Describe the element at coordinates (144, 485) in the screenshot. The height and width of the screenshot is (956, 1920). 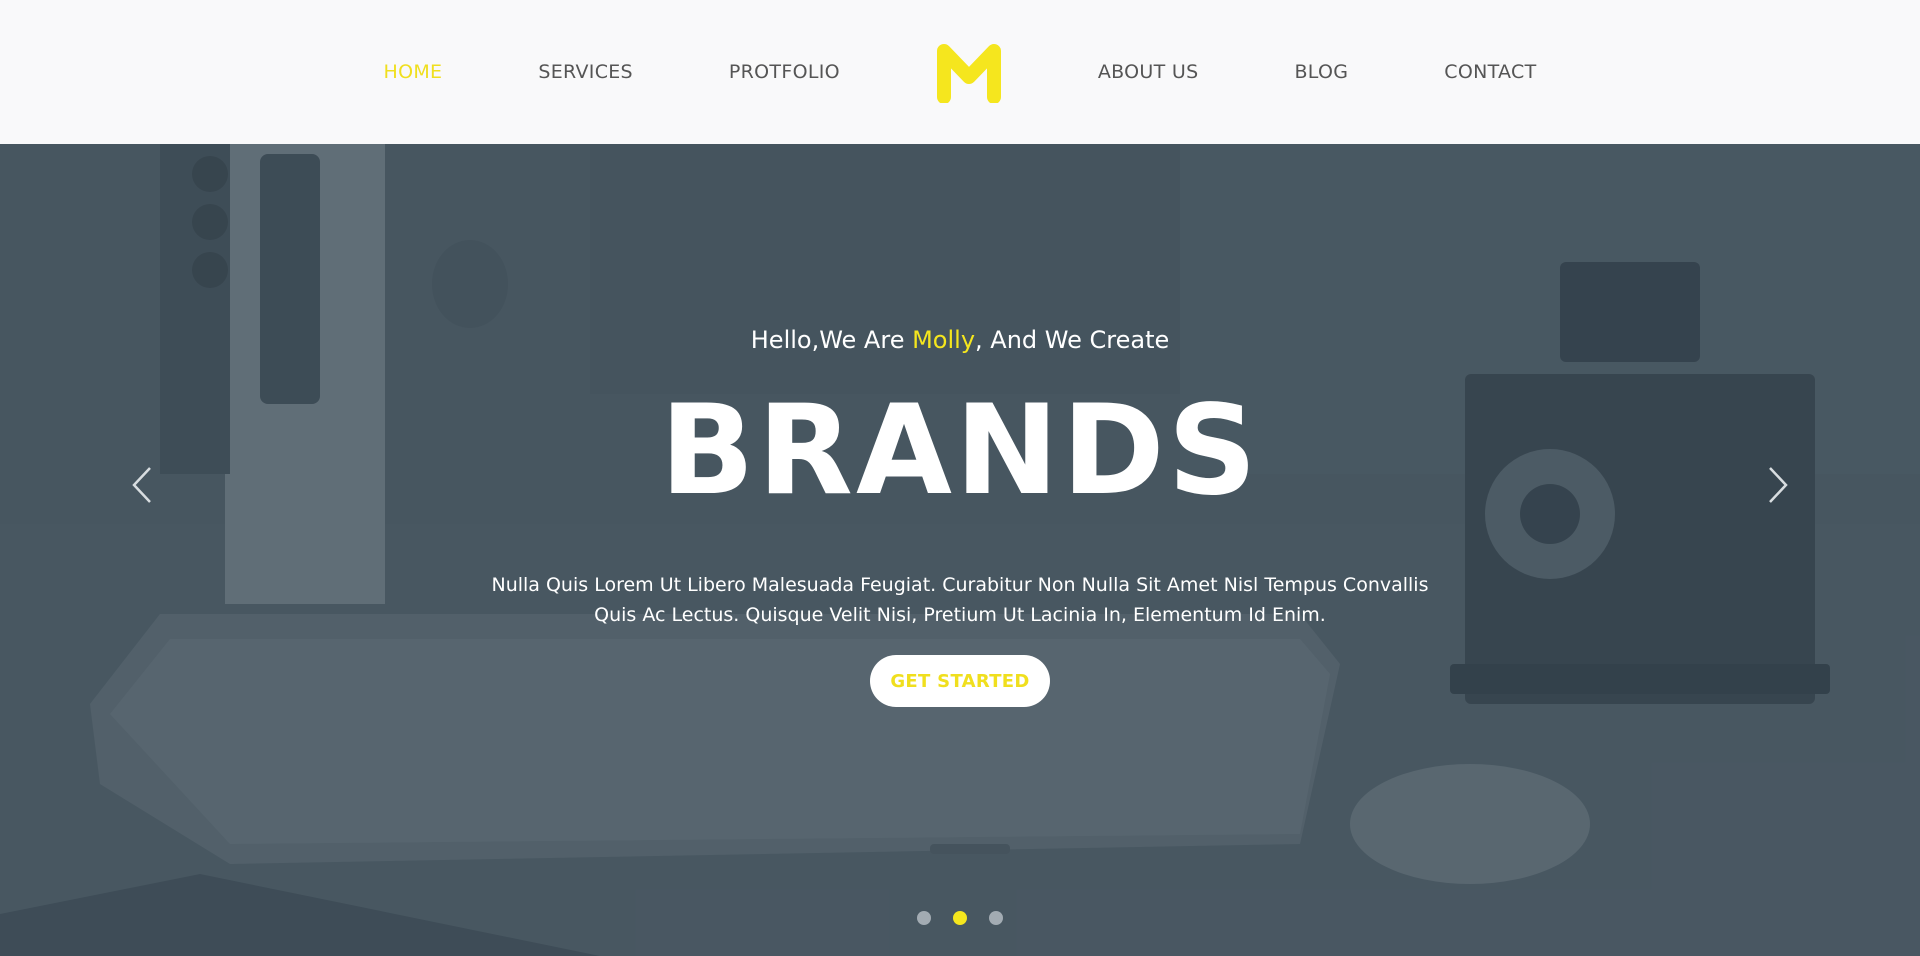
I see `chevron-left-icon` at that location.